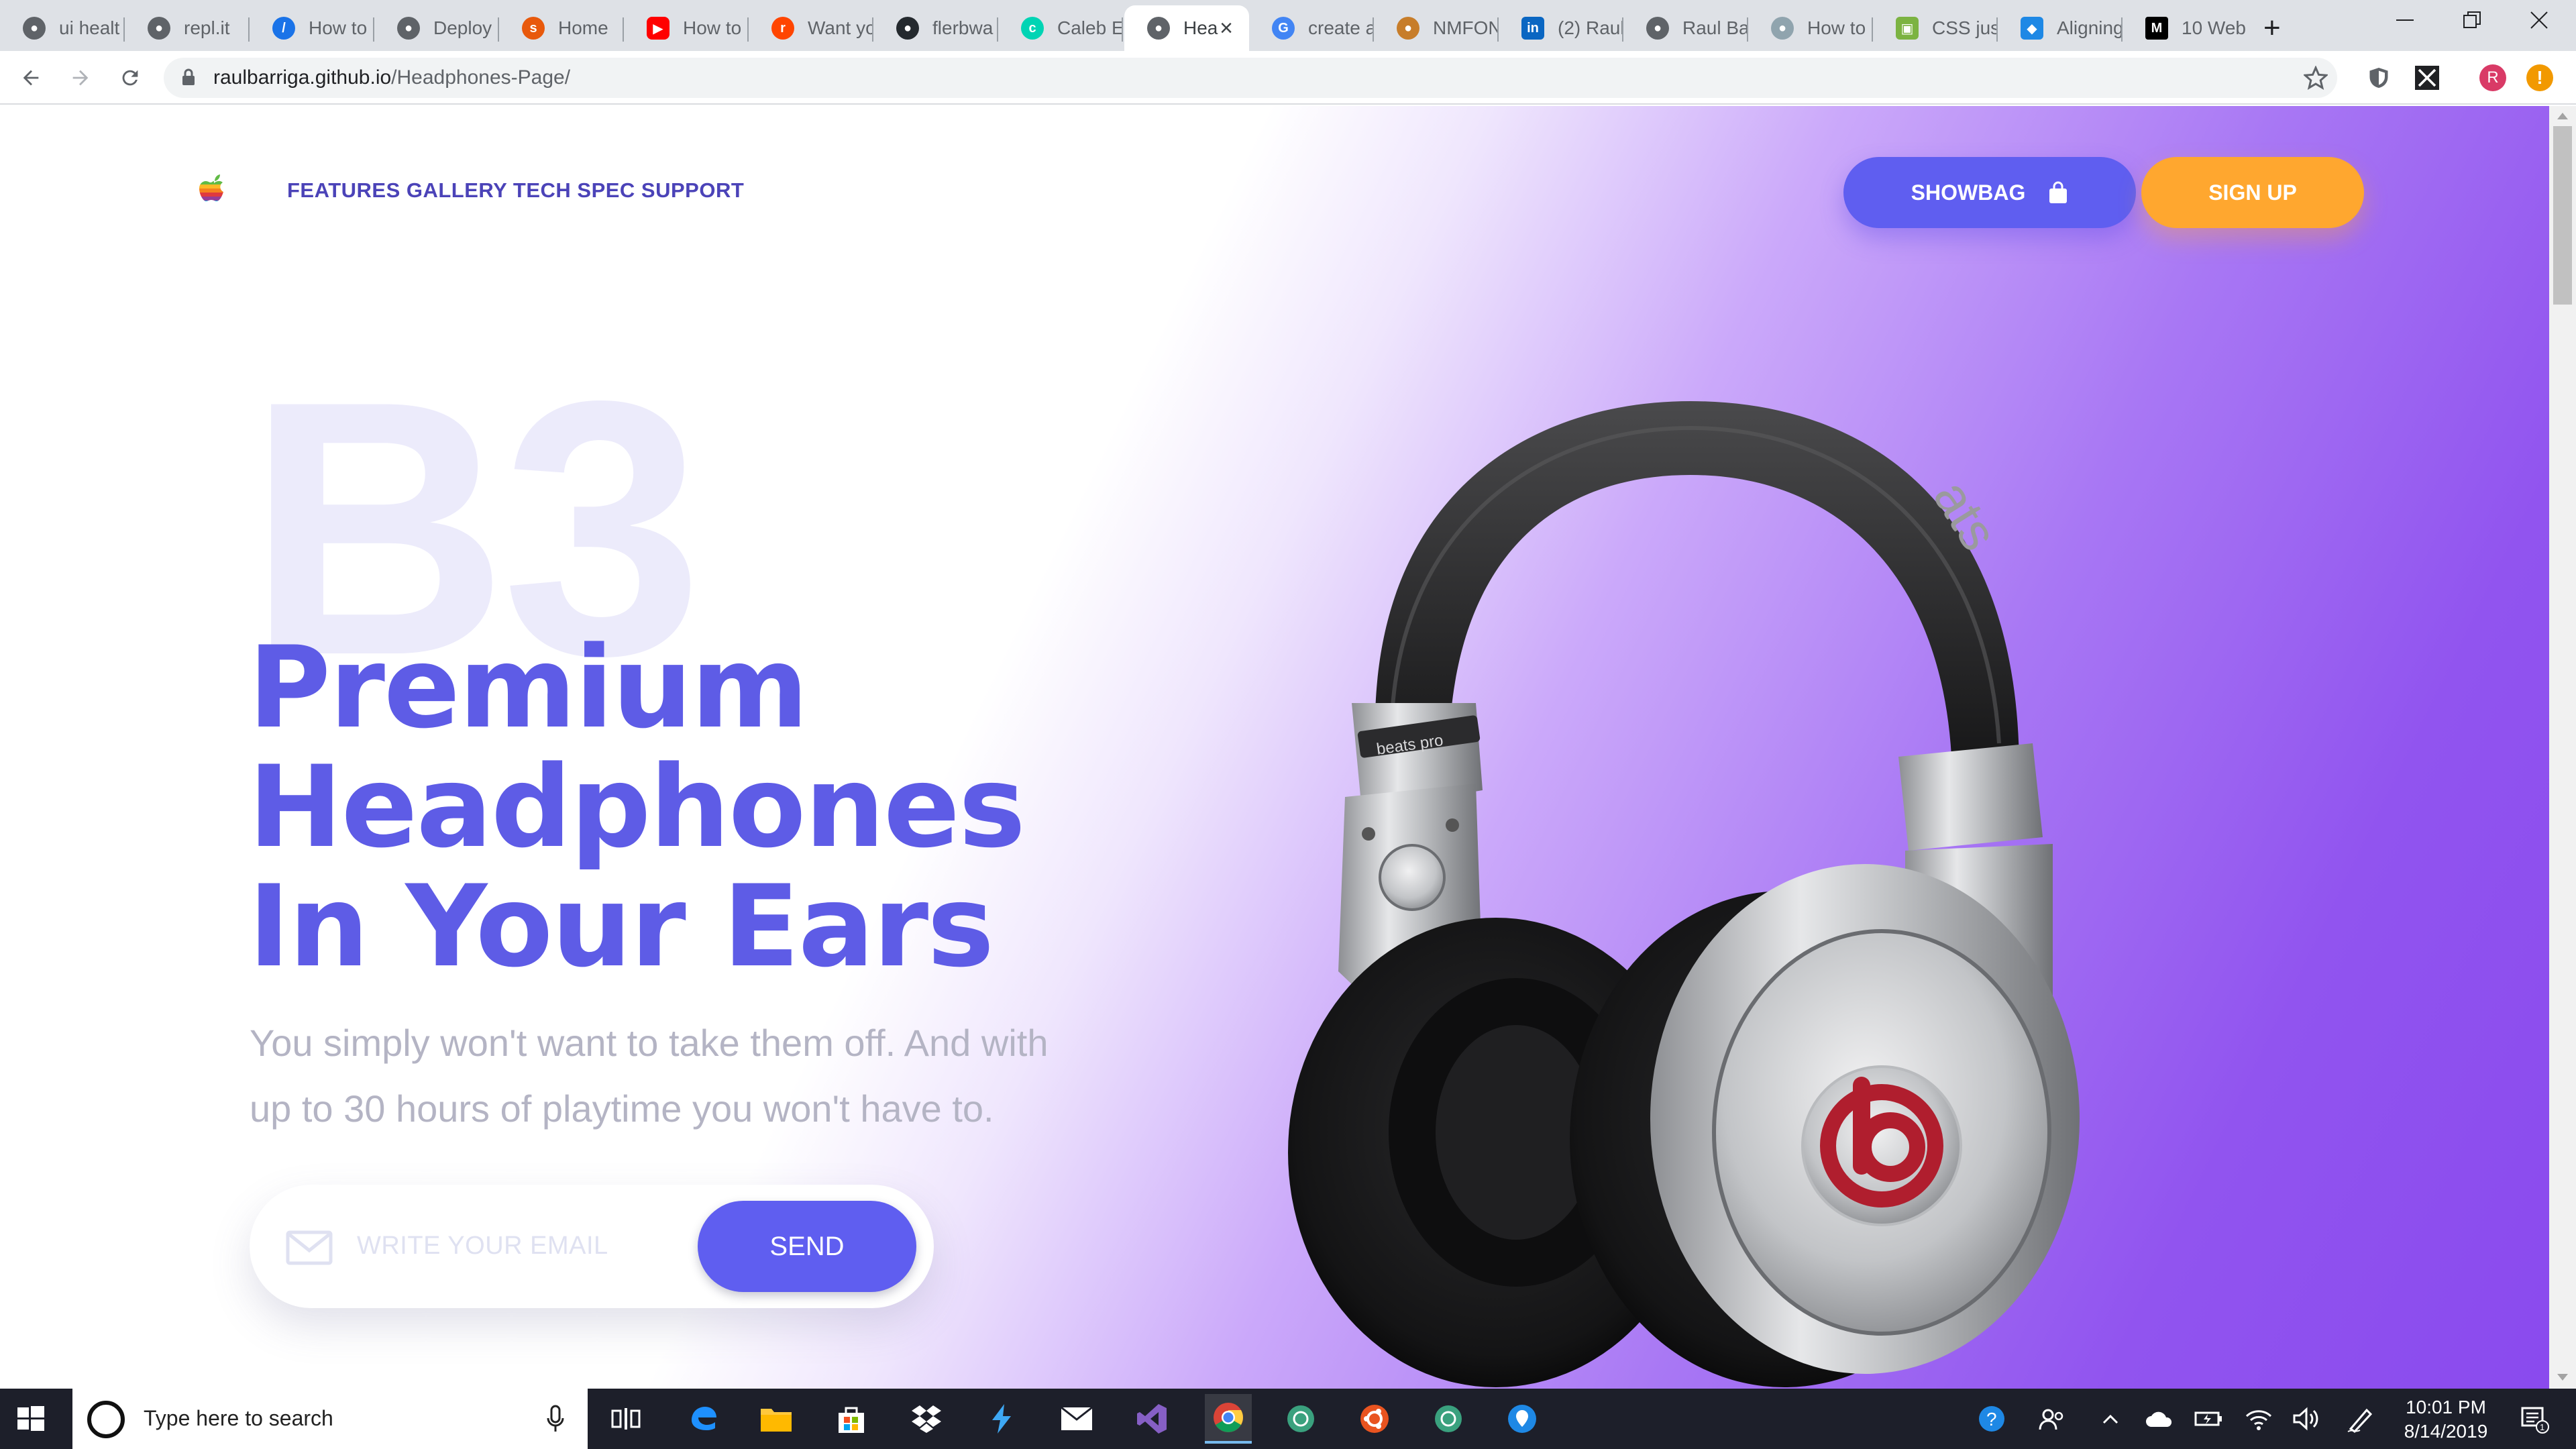 This screenshot has width=2576, height=1449. Describe the element at coordinates (1151, 1418) in the screenshot. I see `visual-studio-icon` at that location.